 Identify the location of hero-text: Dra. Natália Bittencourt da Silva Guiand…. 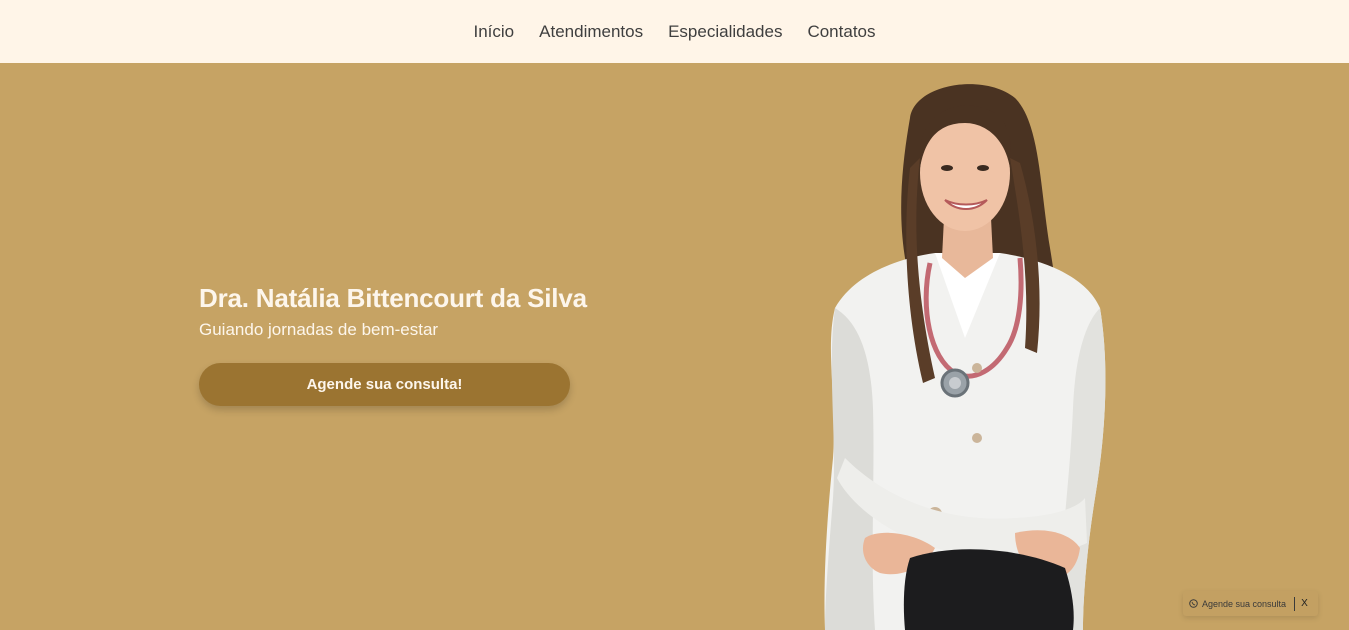
(393, 311).